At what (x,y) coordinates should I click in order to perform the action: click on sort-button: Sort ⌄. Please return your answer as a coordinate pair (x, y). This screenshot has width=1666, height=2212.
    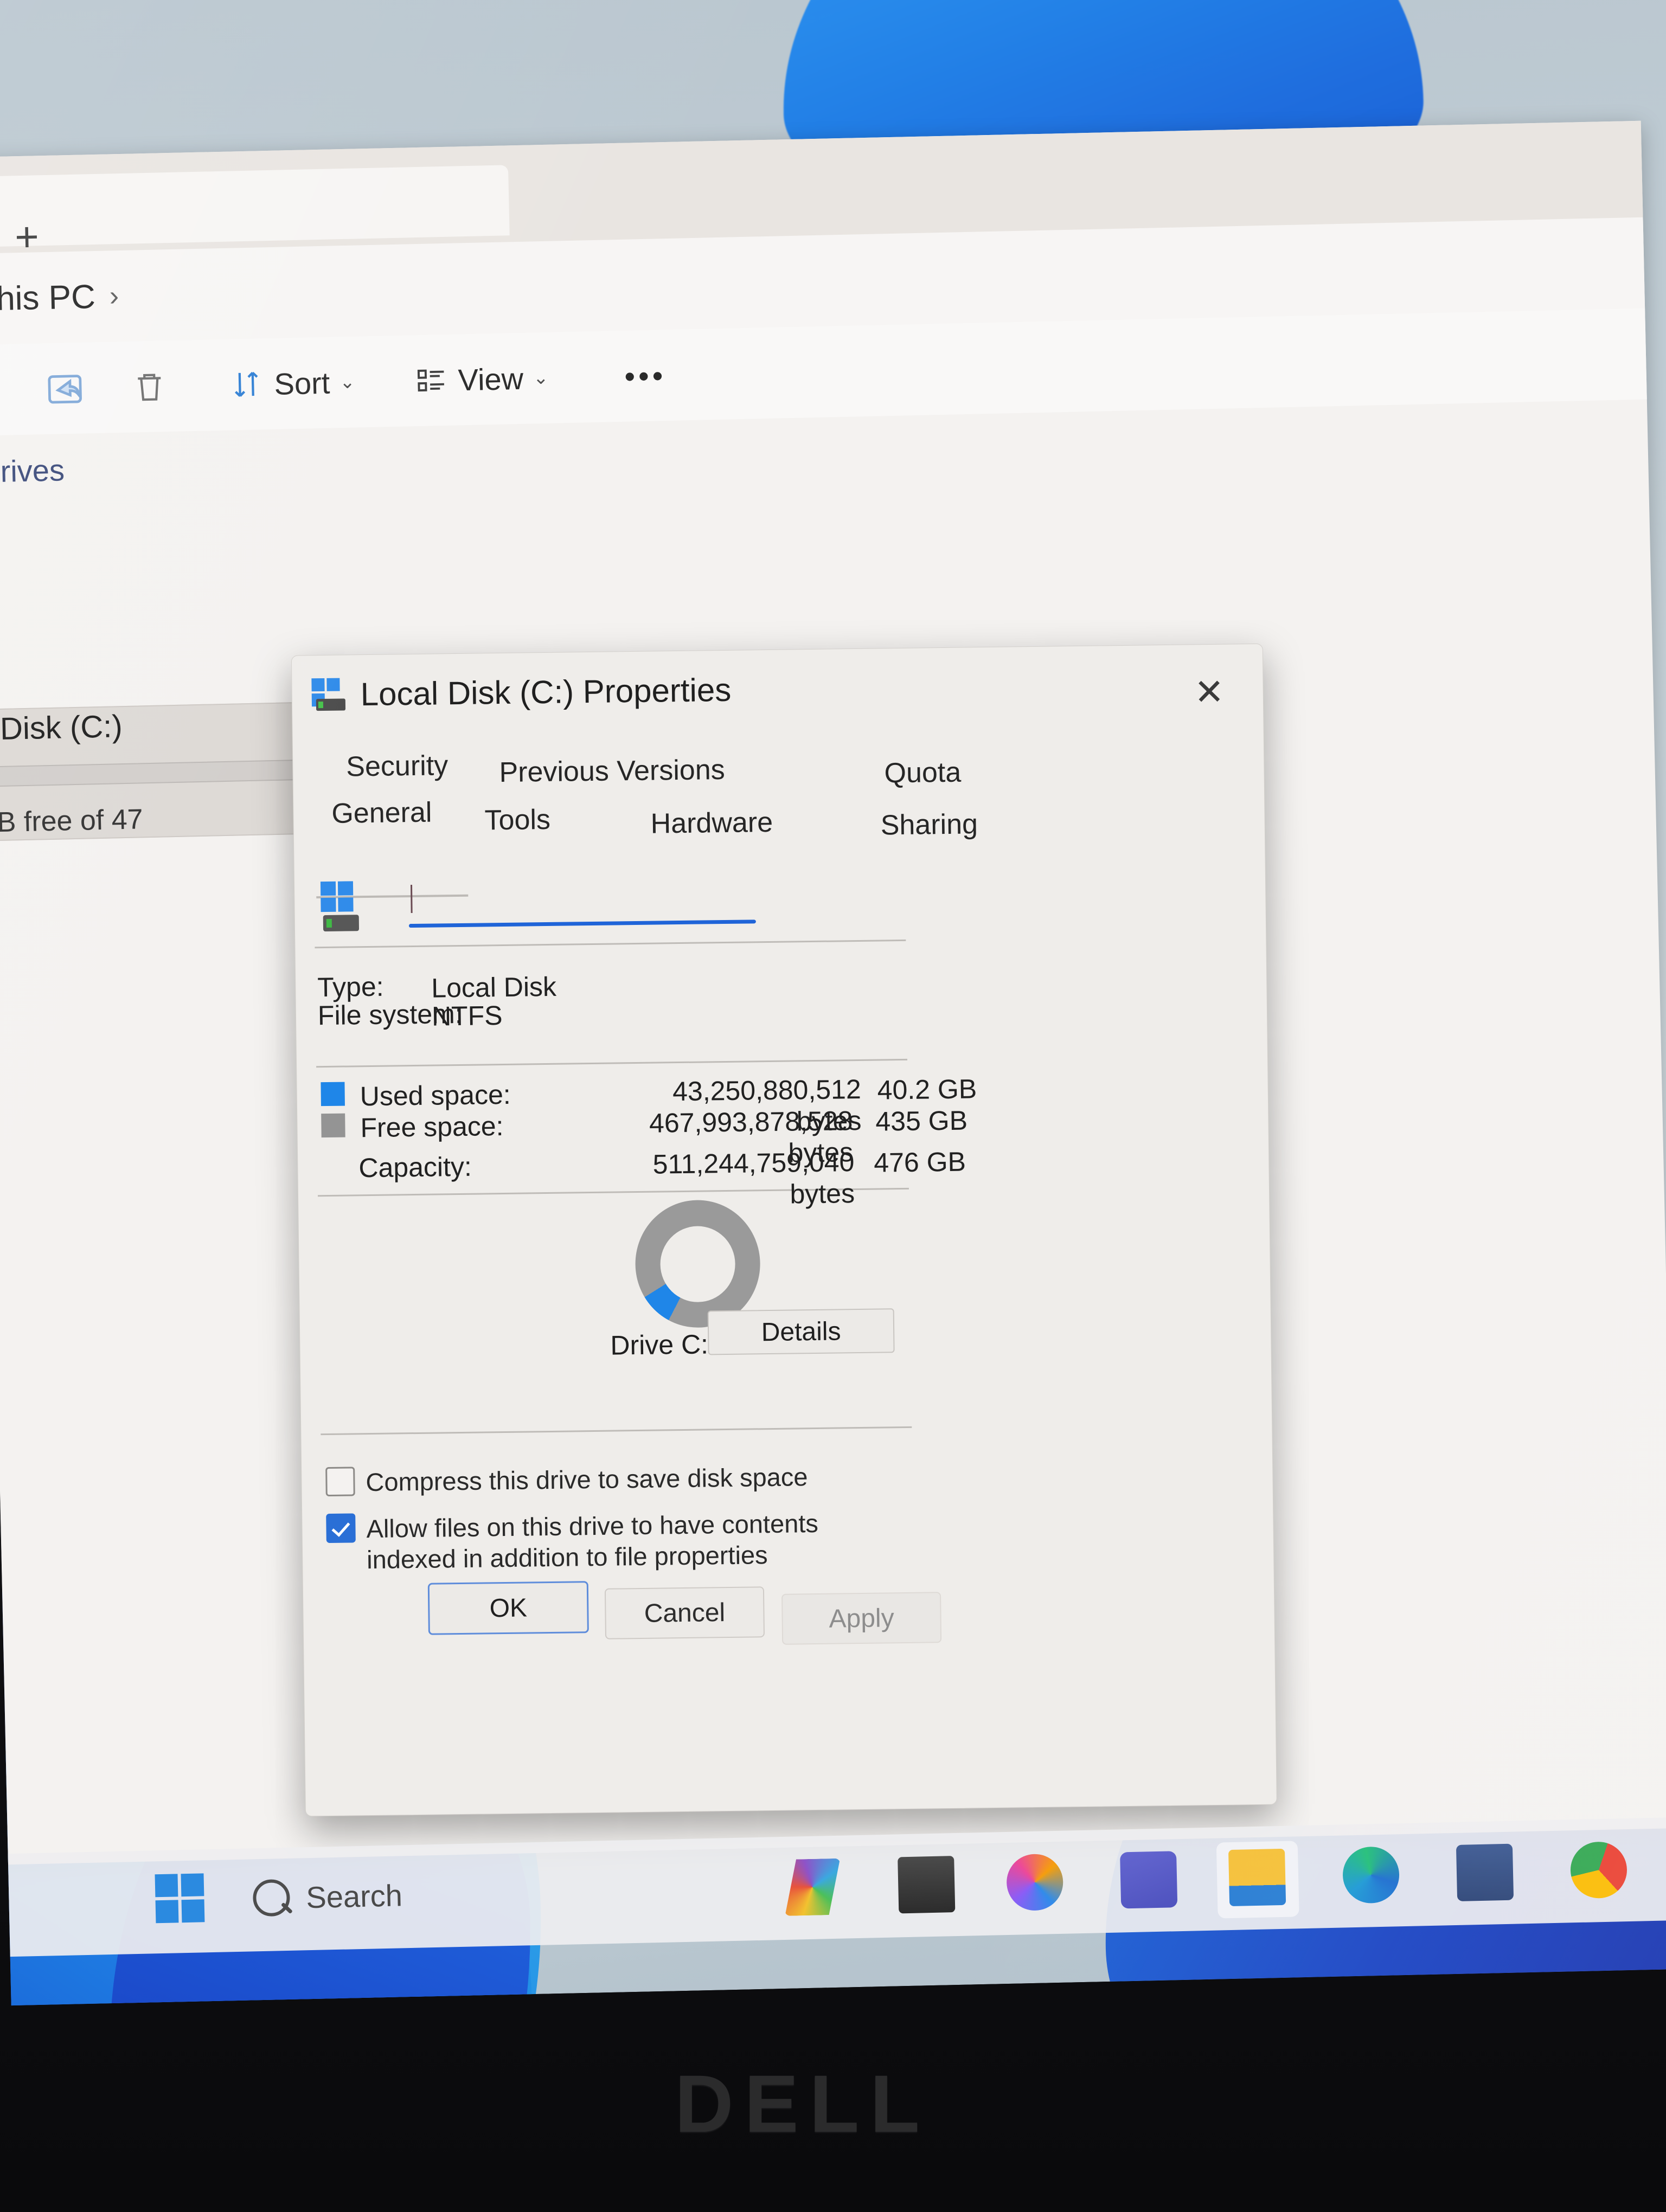
    Looking at the image, I should click on (292, 383).